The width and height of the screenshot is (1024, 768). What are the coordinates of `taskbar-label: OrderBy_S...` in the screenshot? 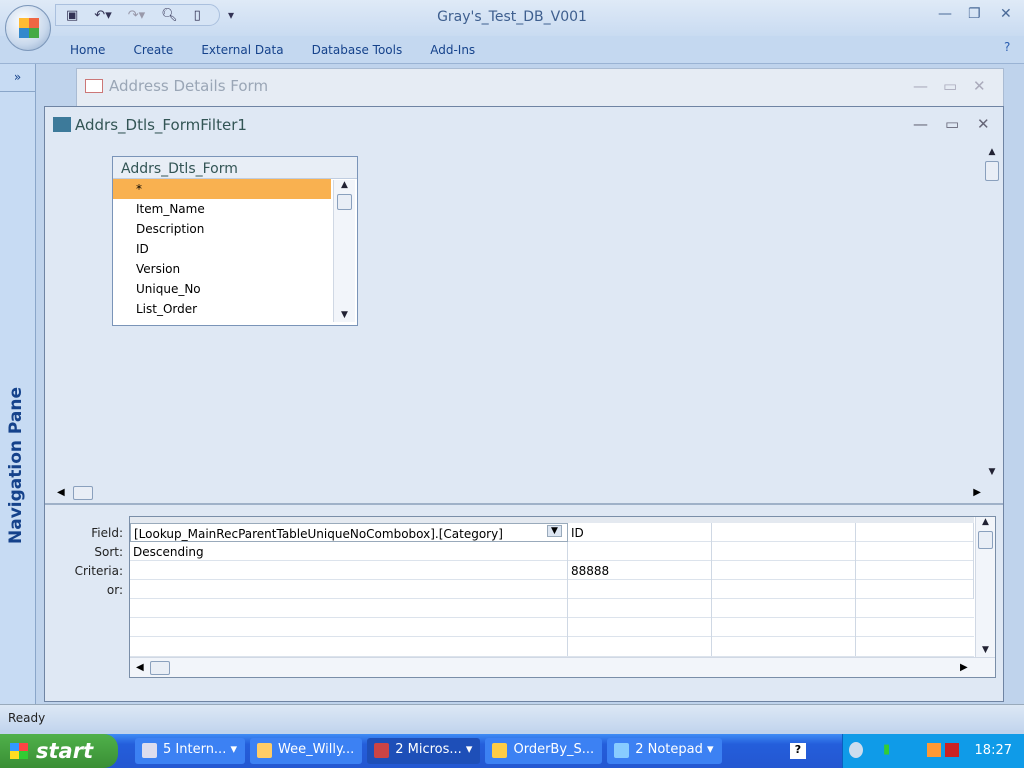 It's located at (554, 749).